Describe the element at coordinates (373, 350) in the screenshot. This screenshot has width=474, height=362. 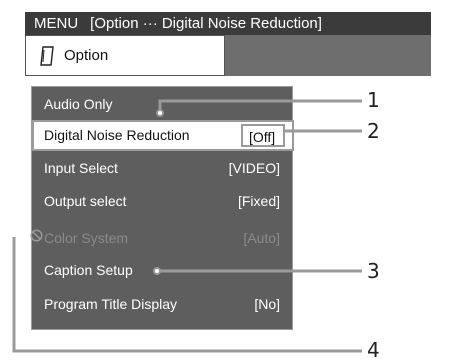
I see `callout-number-4: 4` at that location.